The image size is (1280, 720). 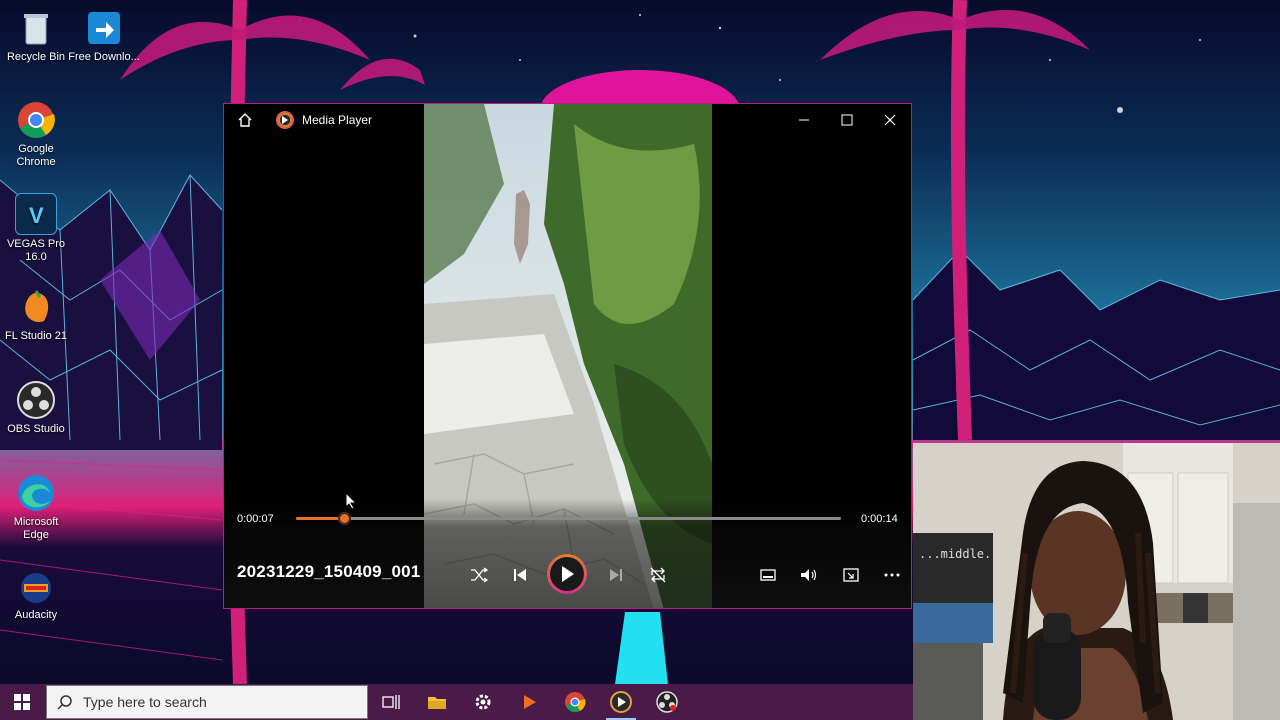 What do you see at coordinates (36, 615) in the screenshot?
I see `desktop-icon-label: Audacity` at bounding box center [36, 615].